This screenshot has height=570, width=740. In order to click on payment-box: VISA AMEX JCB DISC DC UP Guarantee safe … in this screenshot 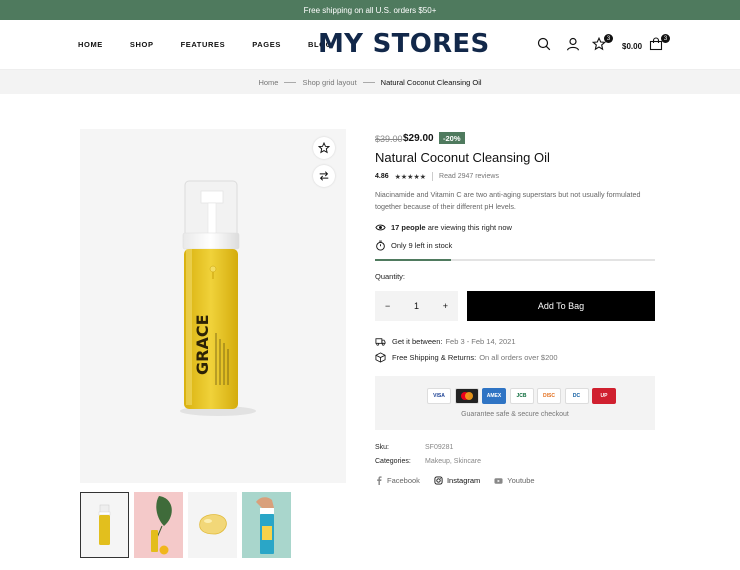, I will do `click(515, 403)`.